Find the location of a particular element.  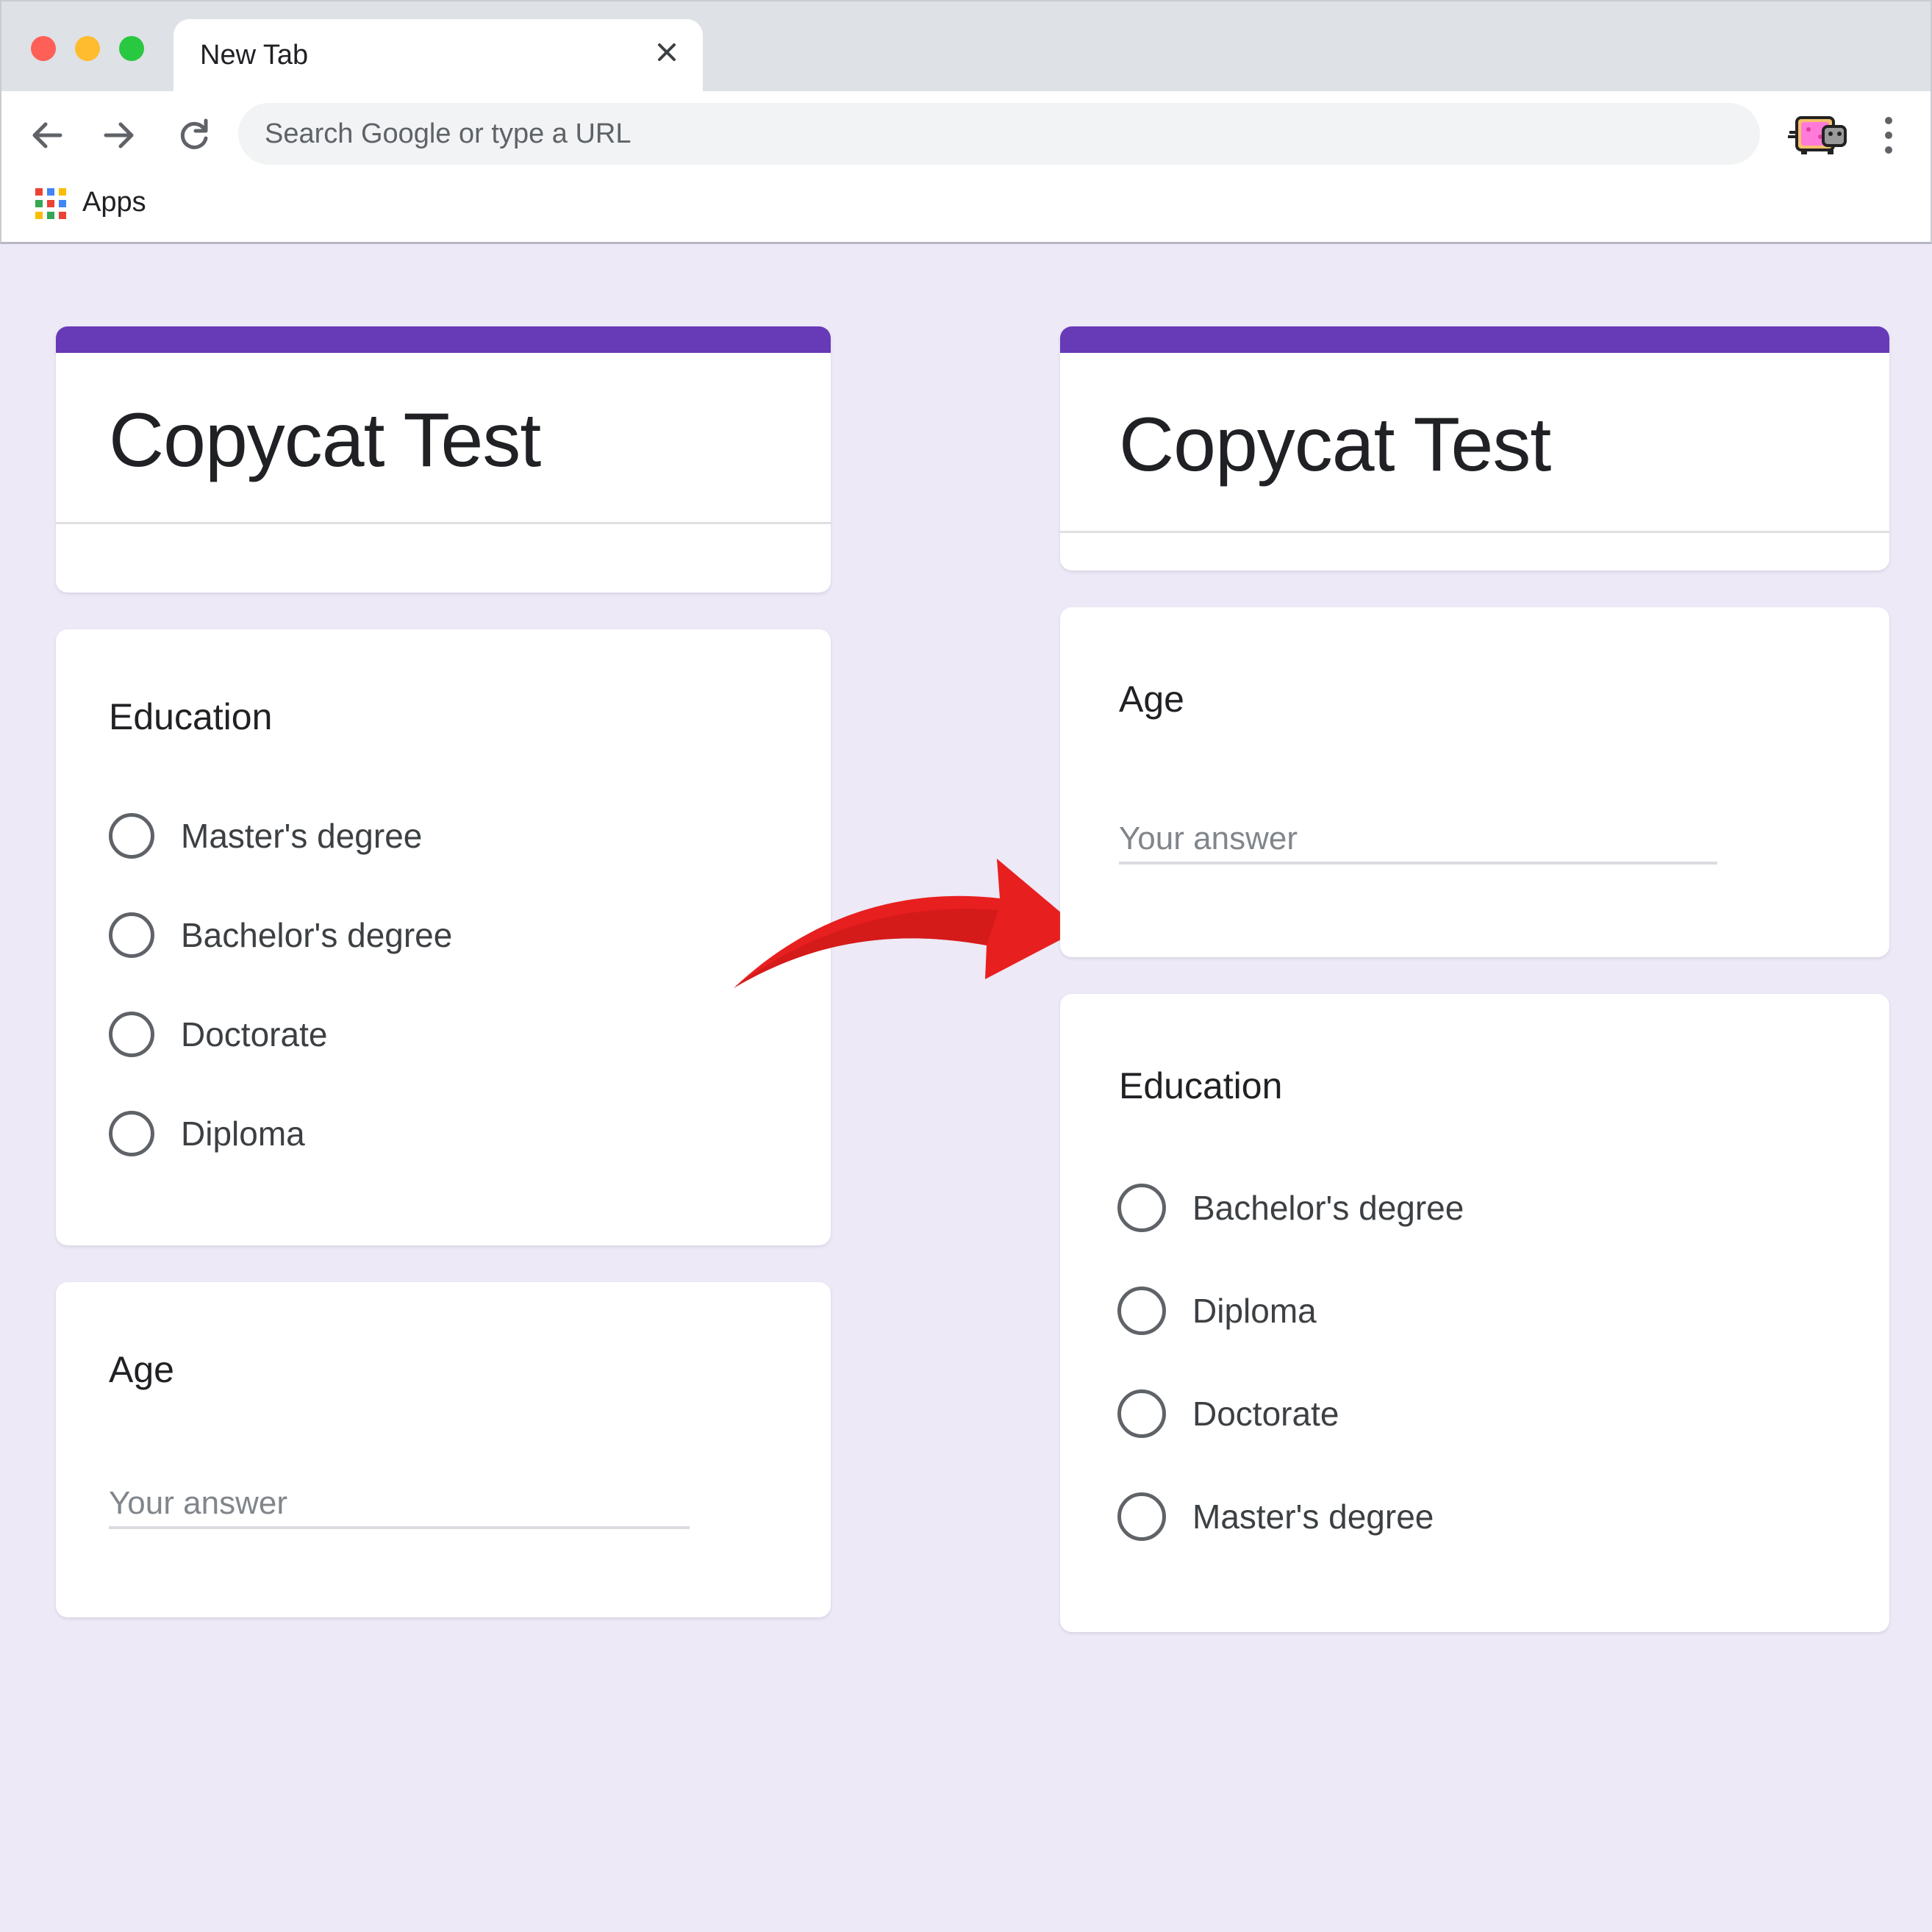

back-arrow-icon is located at coordinates (47, 135).